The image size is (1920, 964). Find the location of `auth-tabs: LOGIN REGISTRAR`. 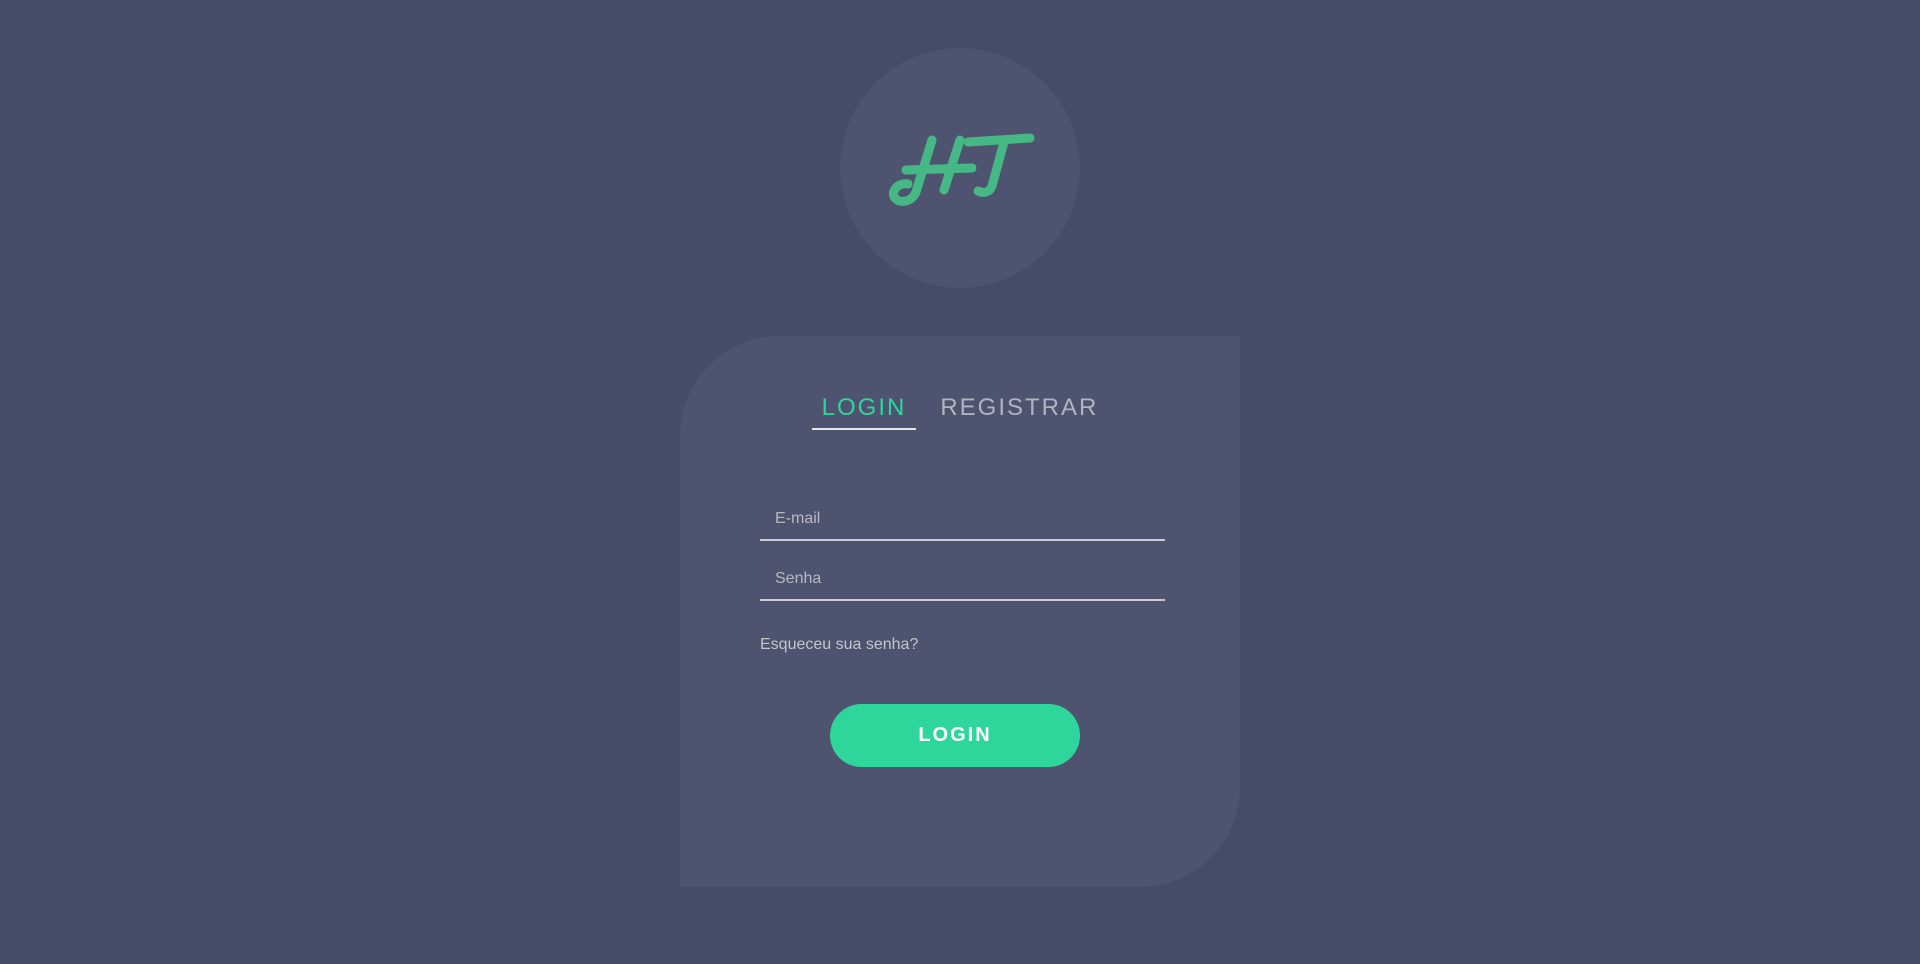

auth-tabs: LOGIN REGISTRAR is located at coordinates (960, 412).